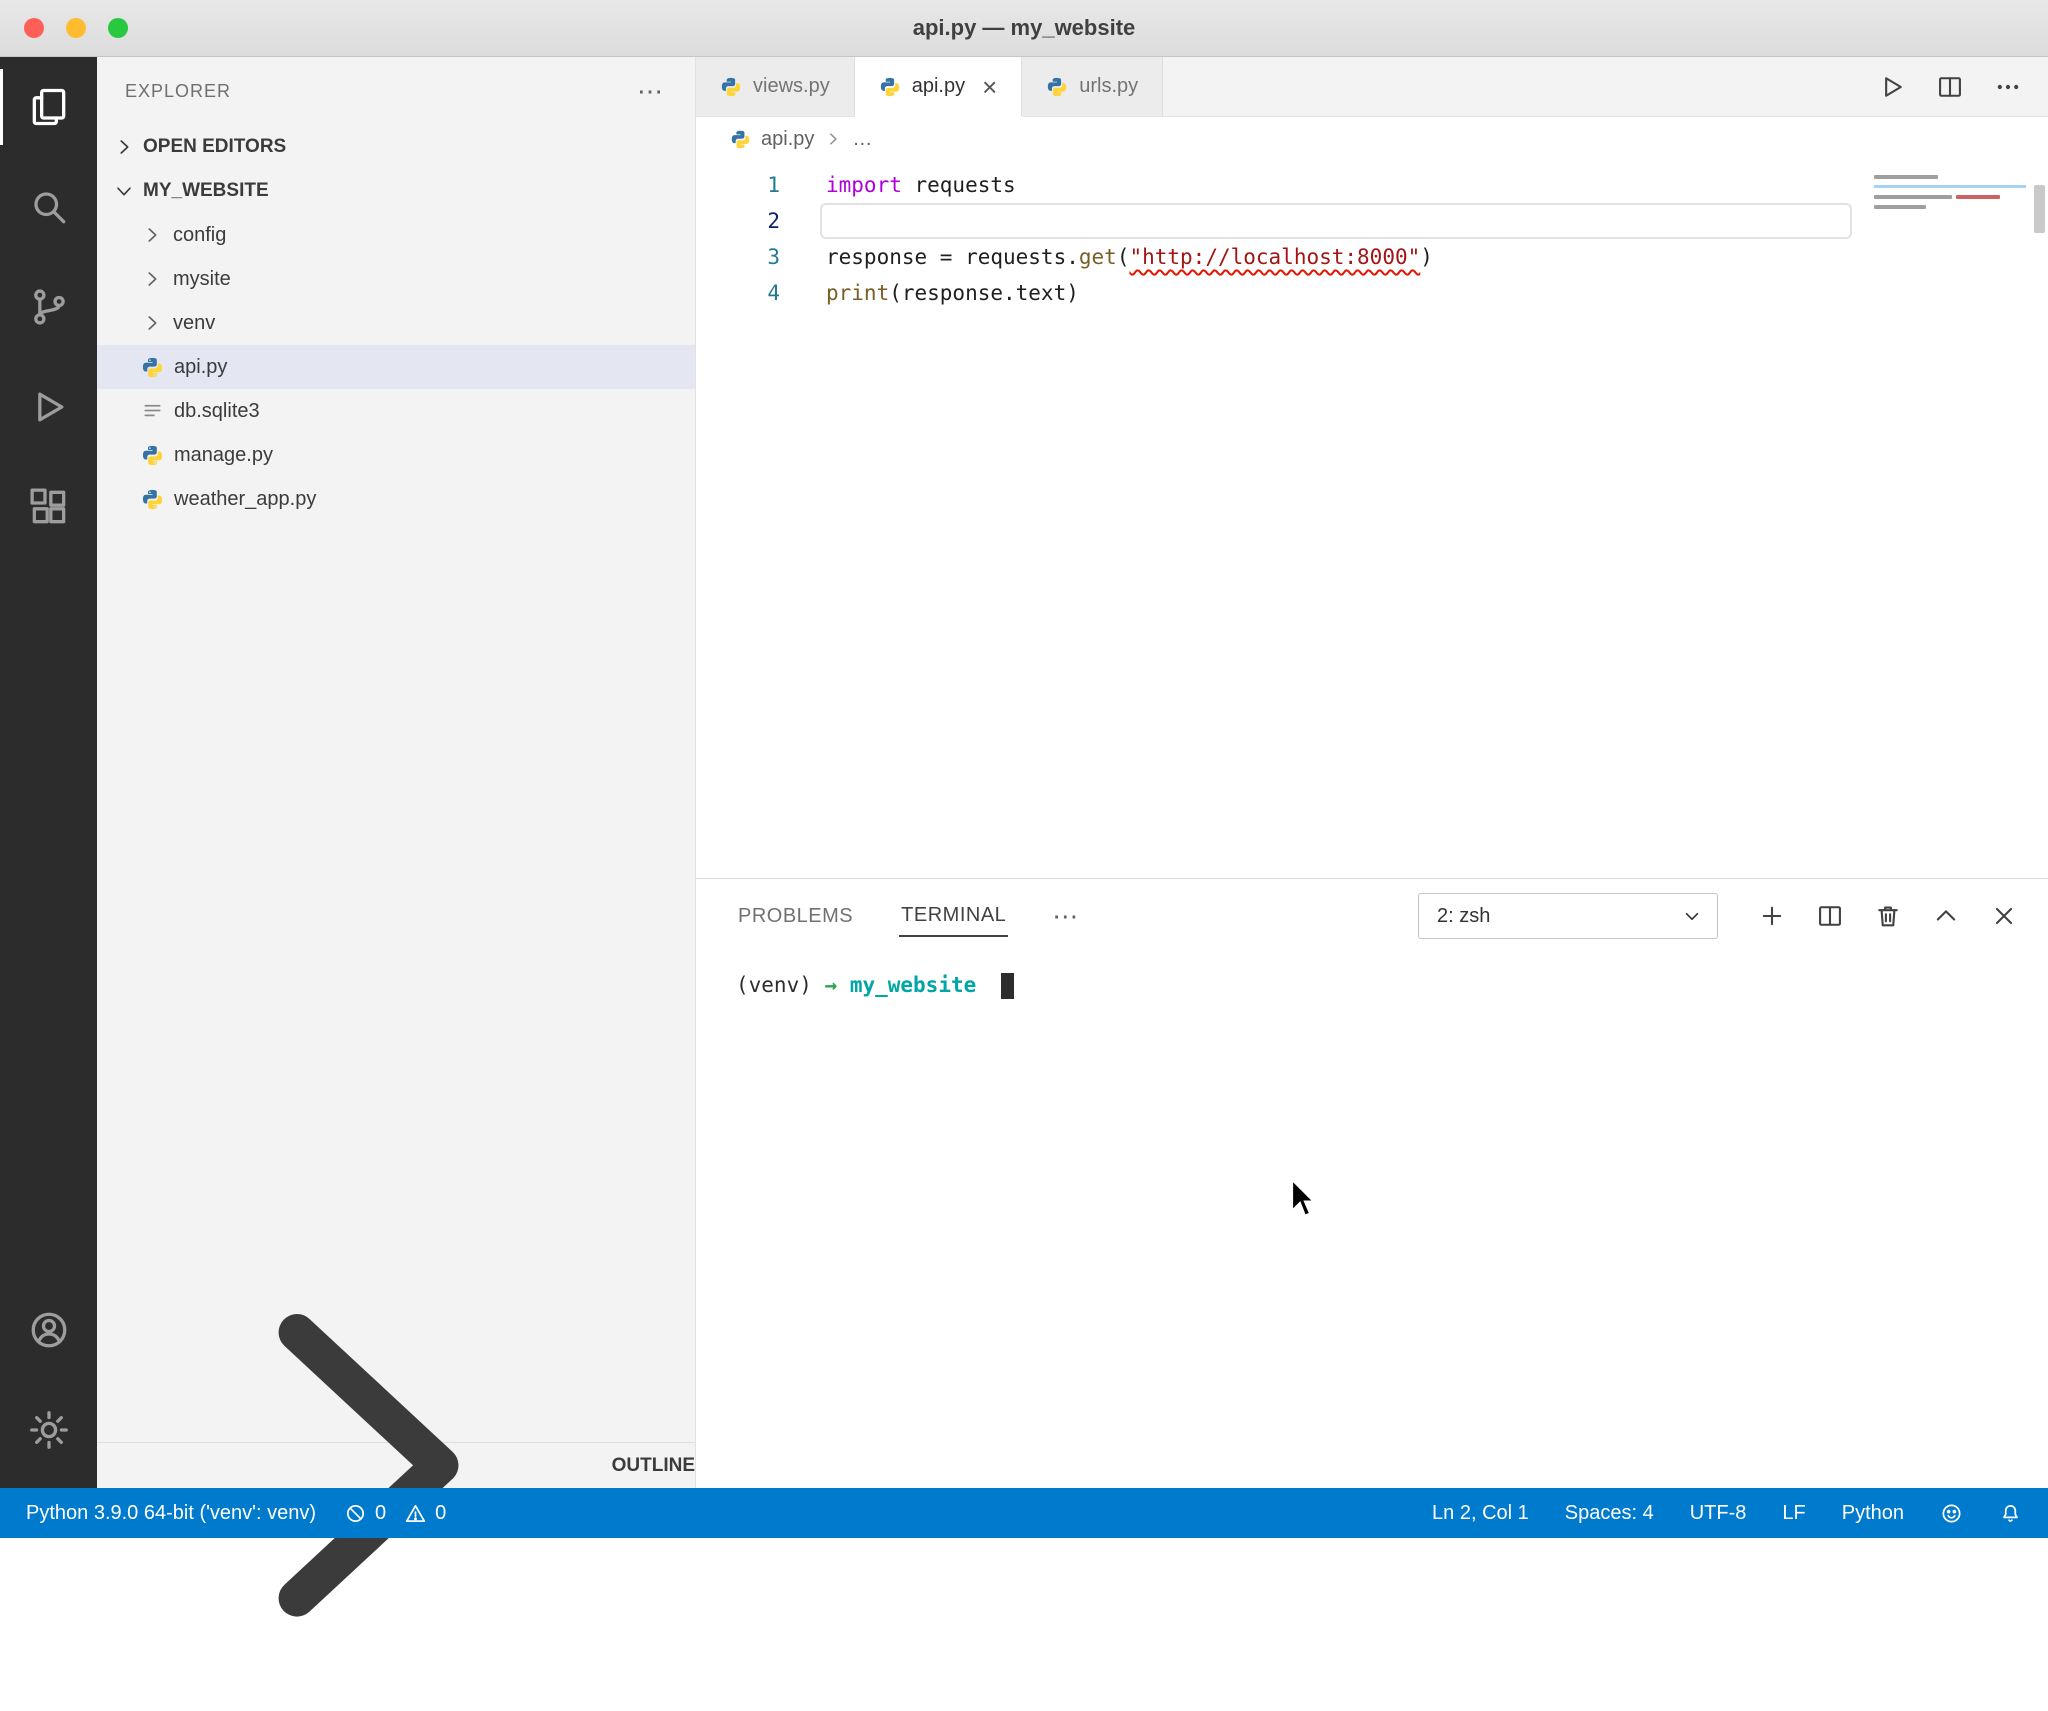 Image resolution: width=2048 pixels, height=1711 pixels. I want to click on tab-label: urls.py, so click(1109, 86).